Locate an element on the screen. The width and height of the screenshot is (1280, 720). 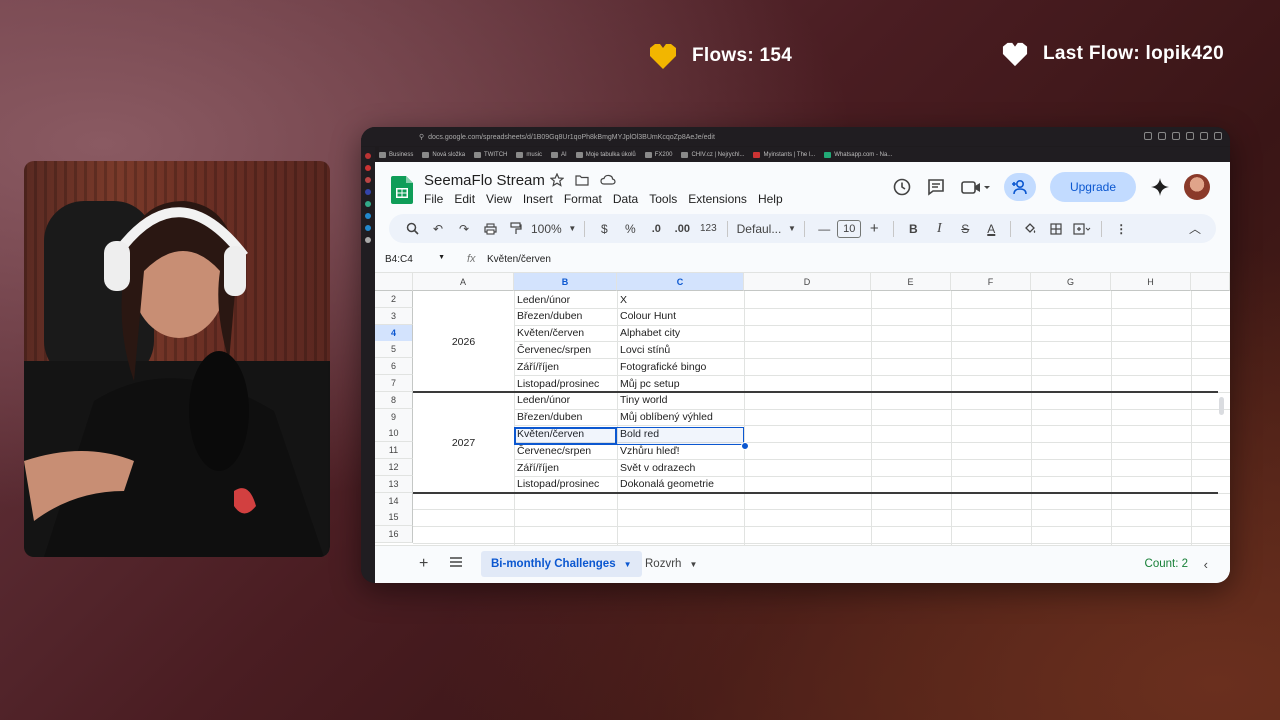
borders-icon is located at coordinates (1056, 229).